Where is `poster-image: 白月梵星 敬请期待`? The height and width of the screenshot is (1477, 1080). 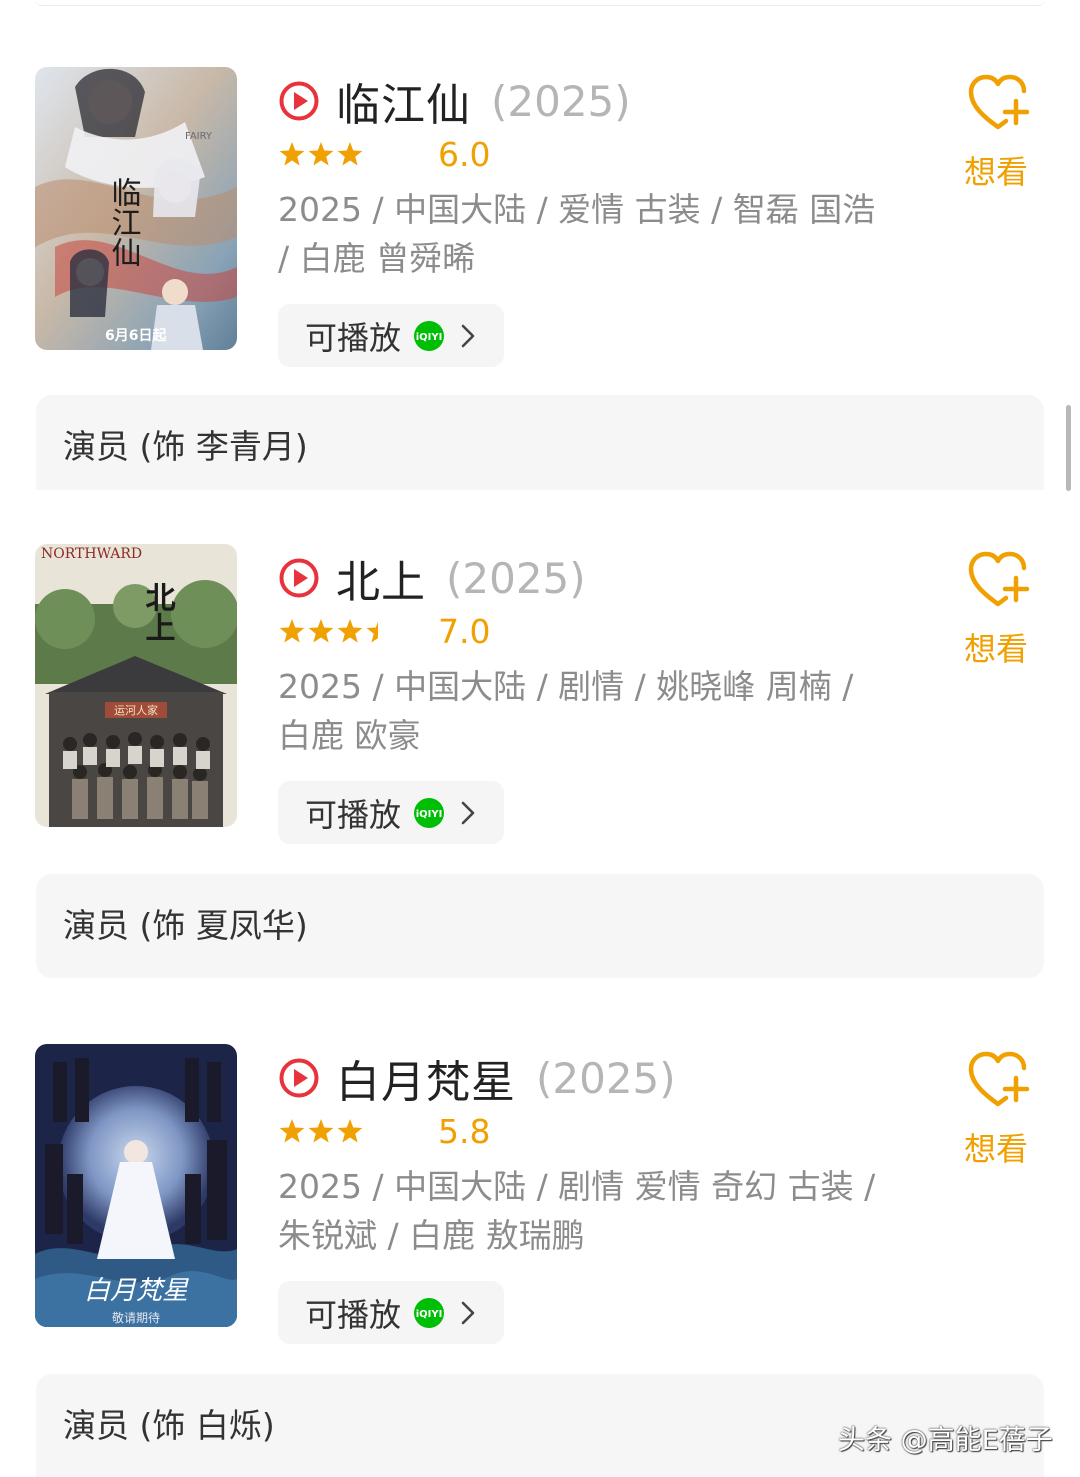
poster-image: 白月梵星 敬请期待 is located at coordinates (136, 1185).